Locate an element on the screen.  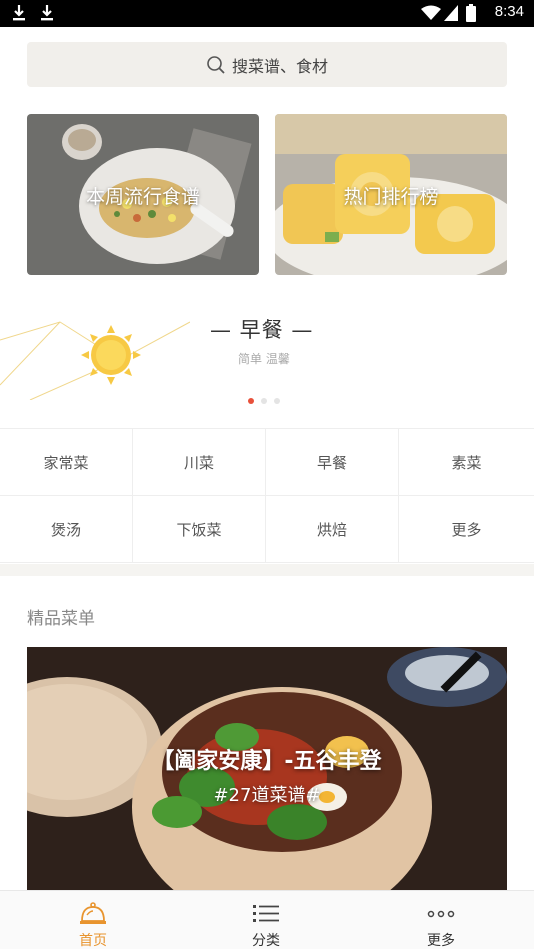
carousel-dot-active is located at coordinates (251, 401).